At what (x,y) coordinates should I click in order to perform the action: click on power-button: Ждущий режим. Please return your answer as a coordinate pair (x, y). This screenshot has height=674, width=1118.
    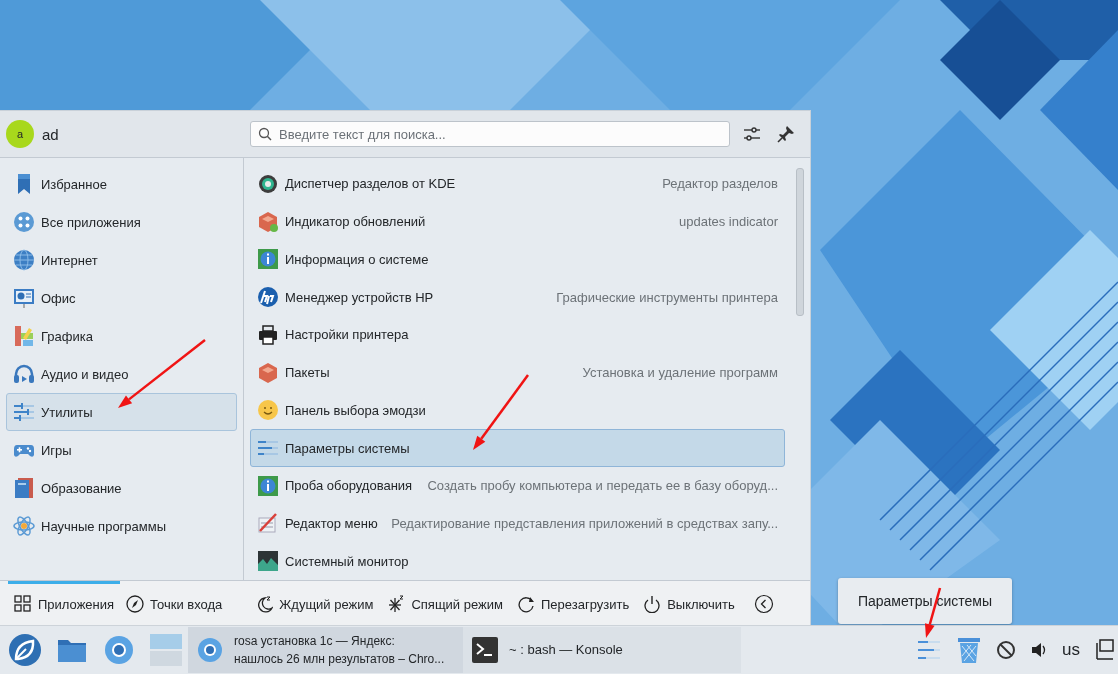
    Looking at the image, I should click on (314, 604).